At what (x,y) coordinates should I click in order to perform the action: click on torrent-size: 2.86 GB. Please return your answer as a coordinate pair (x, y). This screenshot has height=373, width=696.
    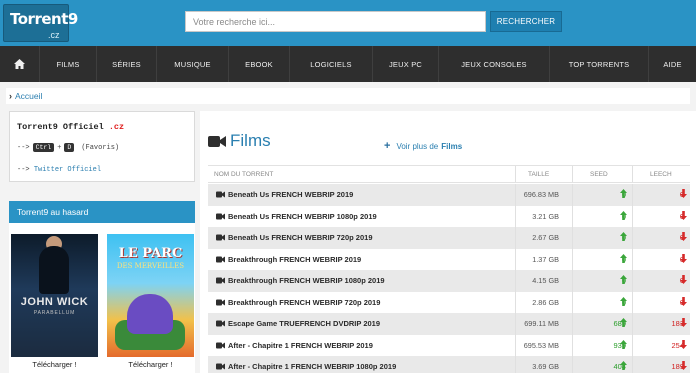
    Looking at the image, I should click on (545, 302).